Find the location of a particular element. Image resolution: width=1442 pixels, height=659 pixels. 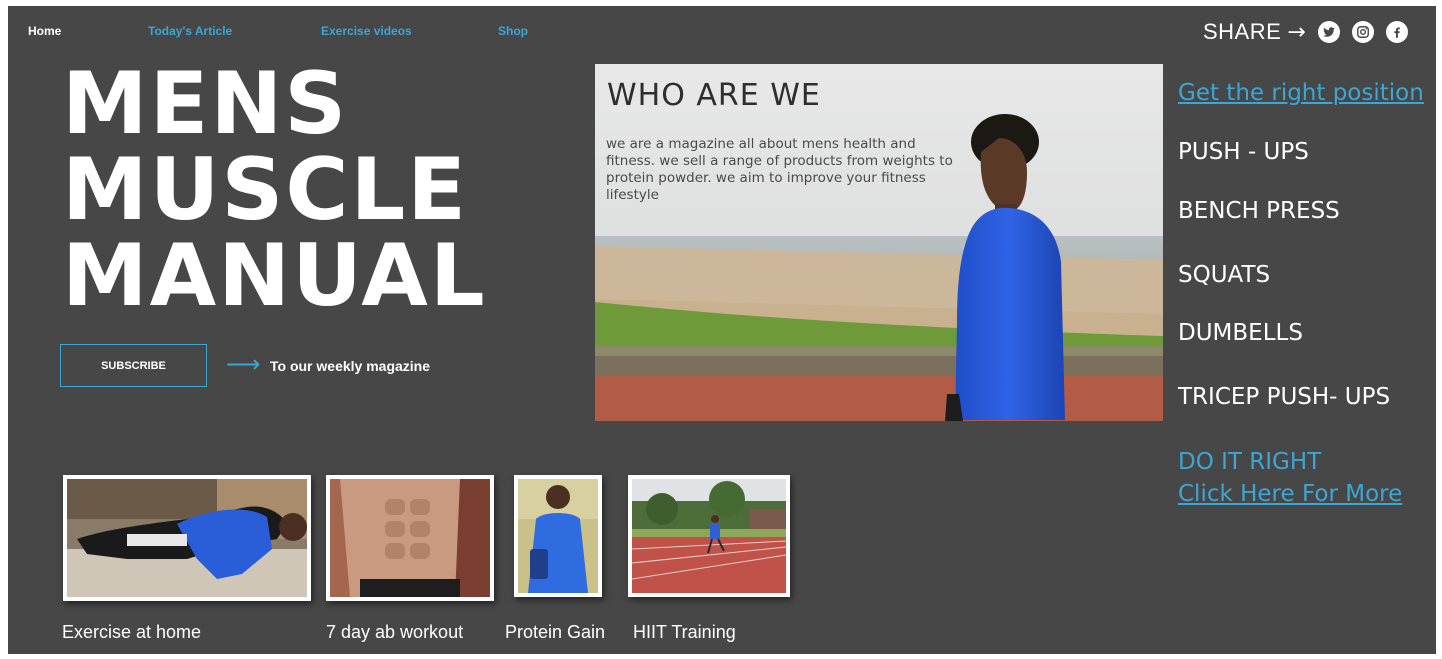

nav-exercise-videos: Exercise videos is located at coordinates (366, 31).